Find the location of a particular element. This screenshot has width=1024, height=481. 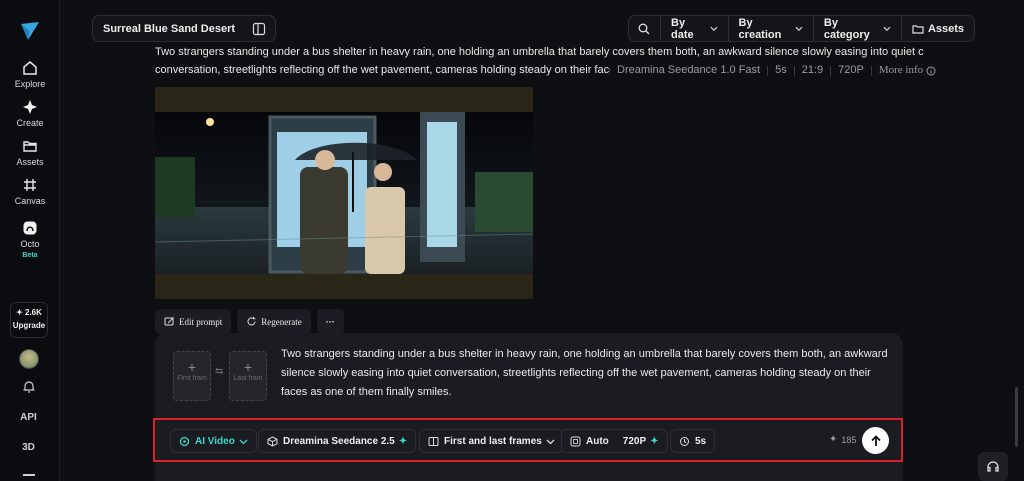

aspect-ratio: 21:9 is located at coordinates (812, 70).